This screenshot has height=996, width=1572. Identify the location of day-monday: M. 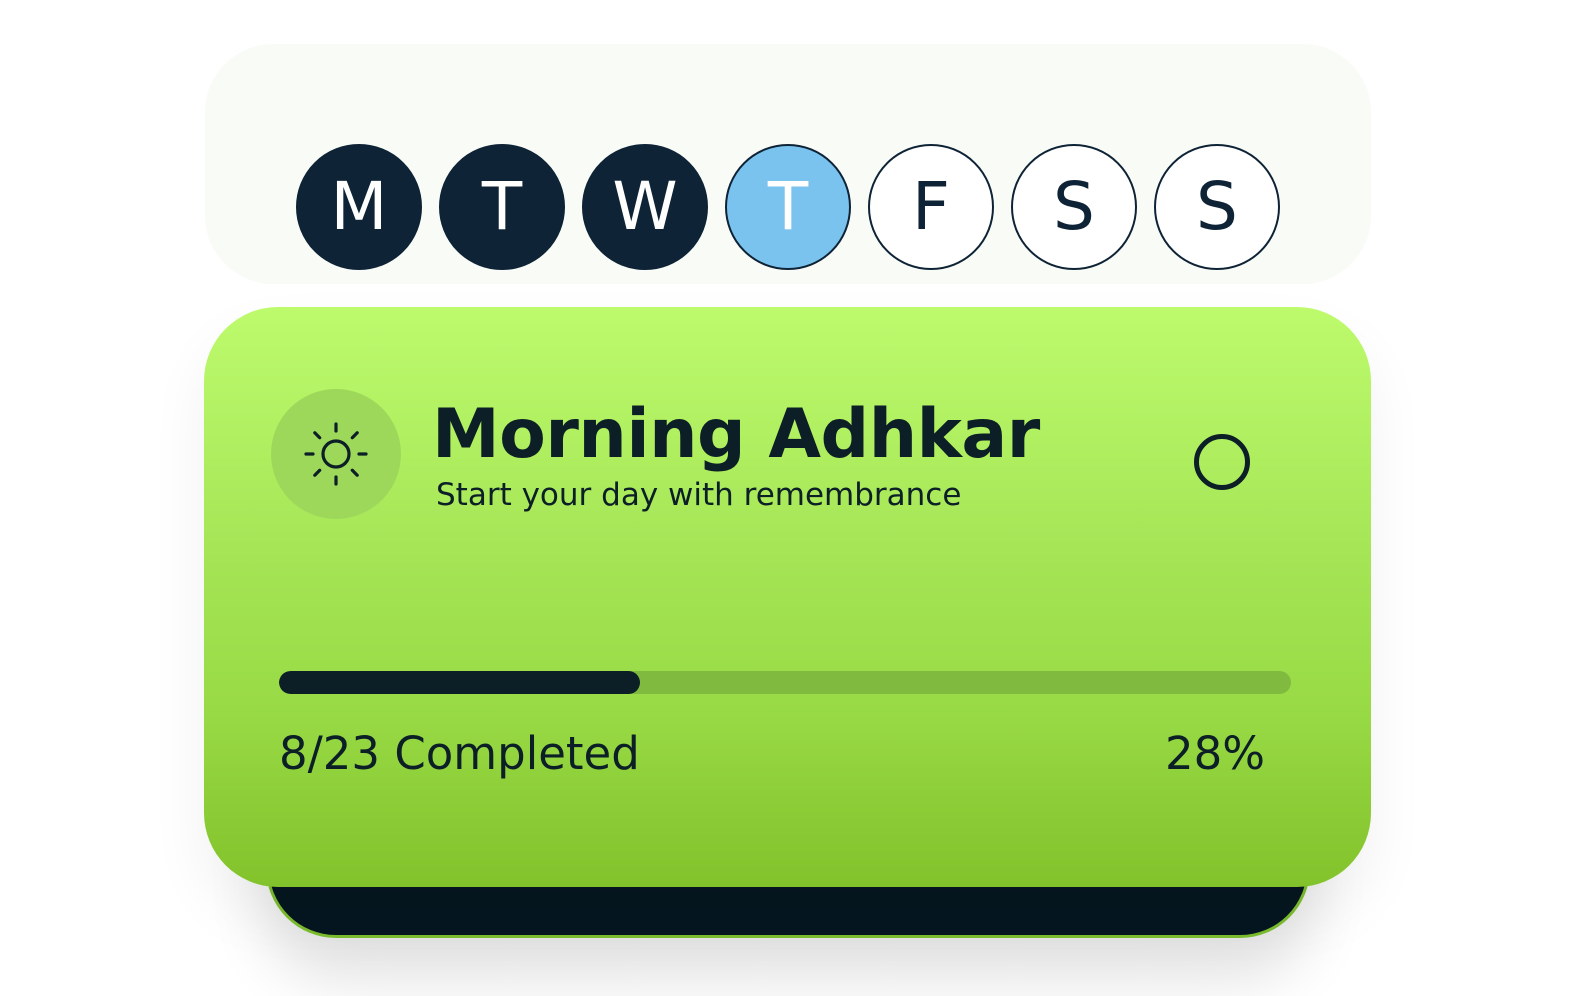
(359, 207).